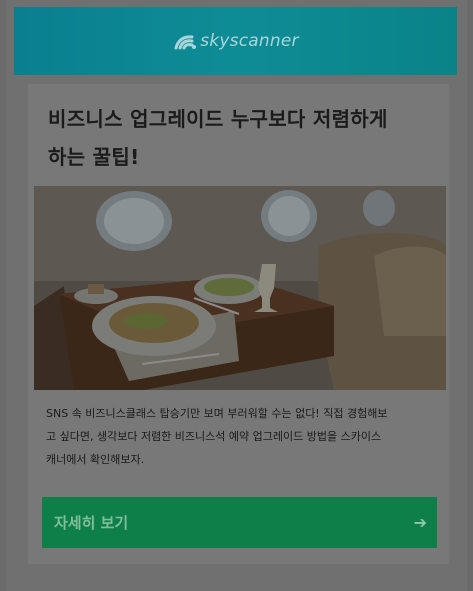  What do you see at coordinates (420, 522) in the screenshot?
I see `arrow-right-icon: ➔` at bounding box center [420, 522].